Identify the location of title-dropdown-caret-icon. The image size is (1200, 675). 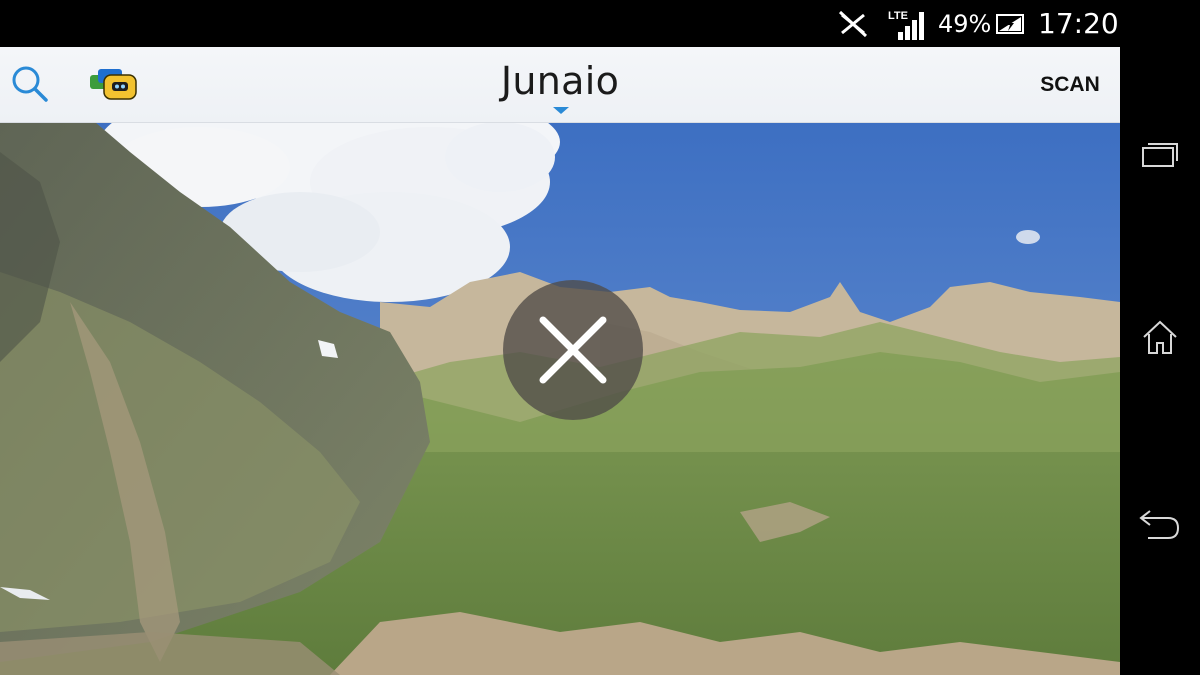
(561, 110).